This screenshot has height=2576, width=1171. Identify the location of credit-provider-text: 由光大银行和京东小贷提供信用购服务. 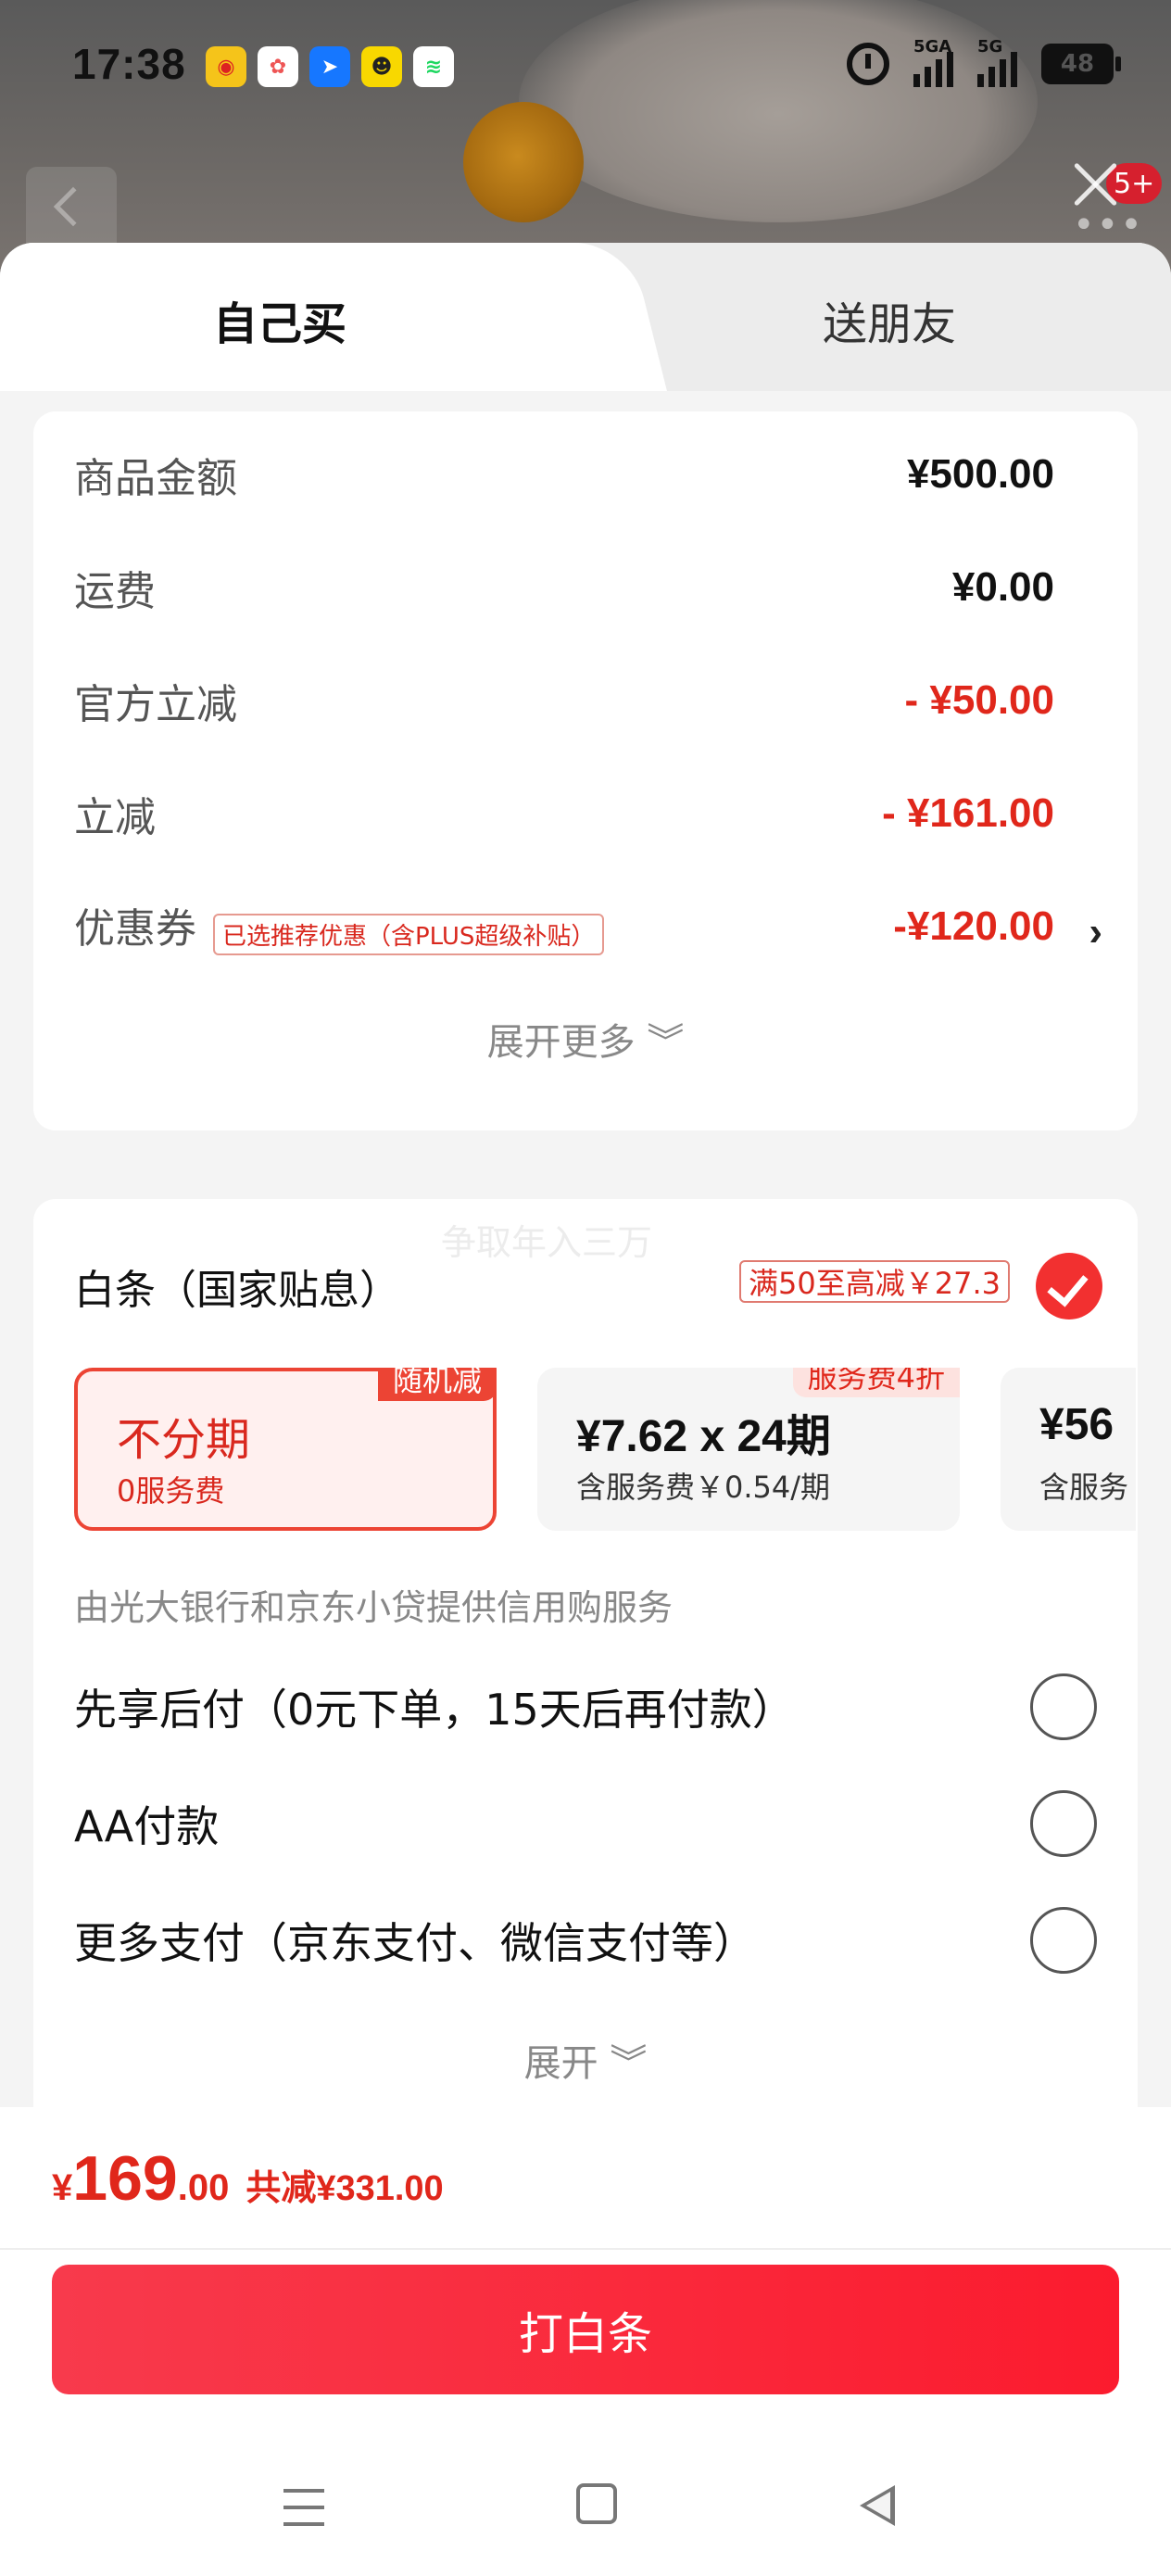
(374, 1607).